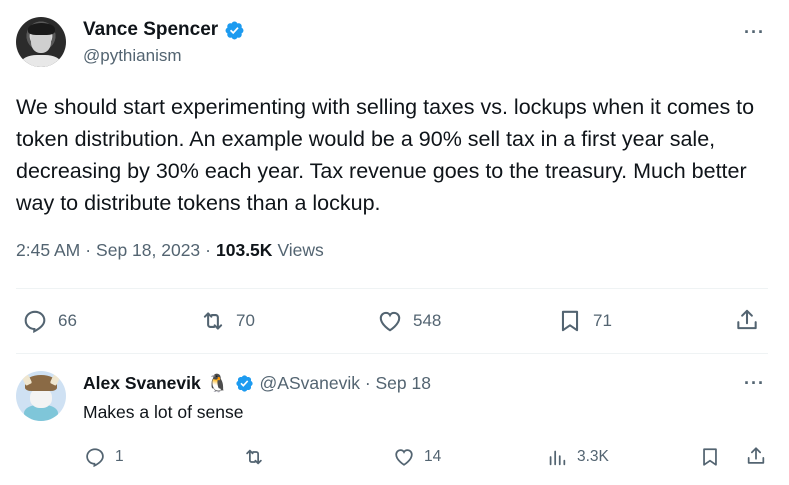 Image resolution: width=789 pixels, height=485 pixels. Describe the element at coordinates (41, 396) in the screenshot. I see `reply-author-avatar` at that location.